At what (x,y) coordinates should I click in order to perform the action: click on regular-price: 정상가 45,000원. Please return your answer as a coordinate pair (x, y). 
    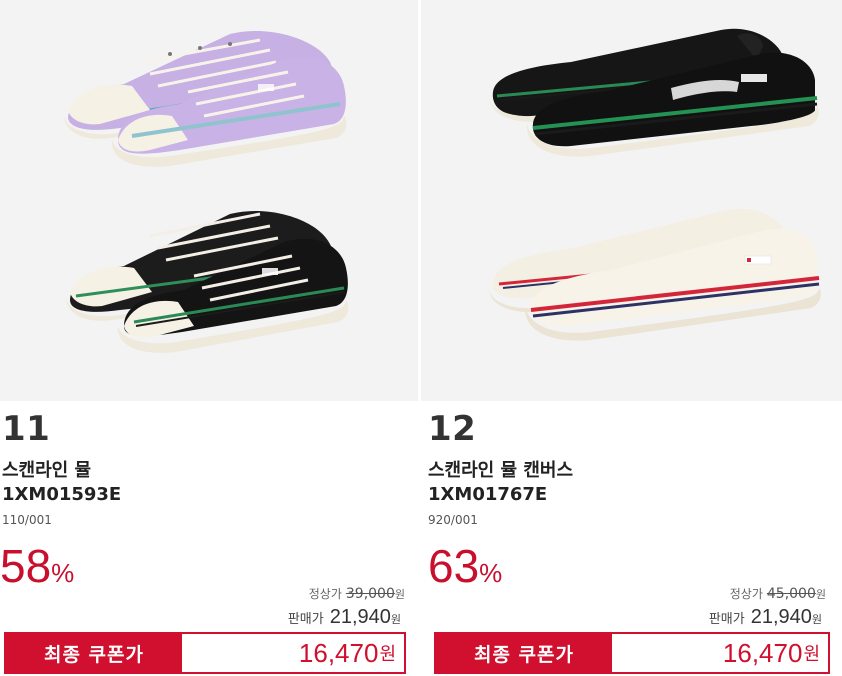
    Looking at the image, I should click on (778, 593).